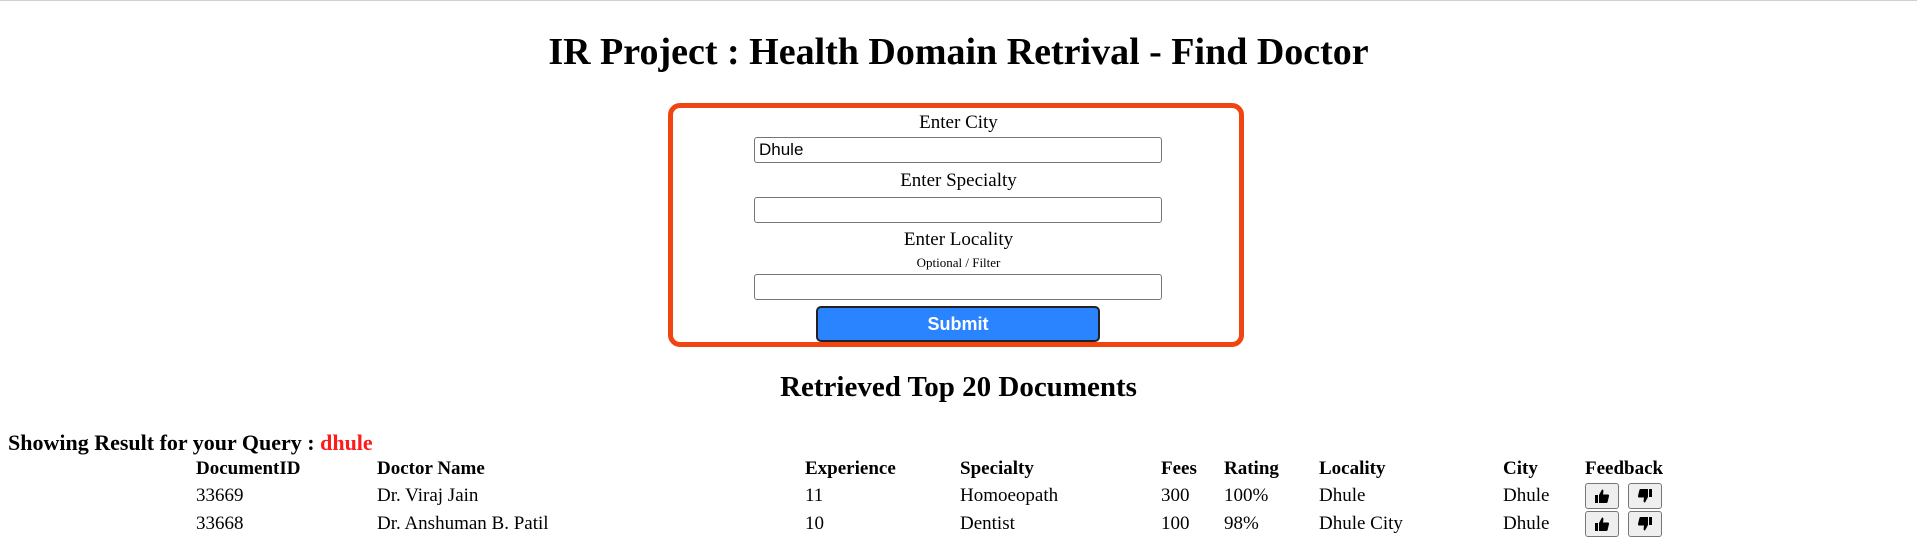 Image resolution: width=1917 pixels, height=538 pixels. I want to click on submit-button: Submit, so click(958, 324).